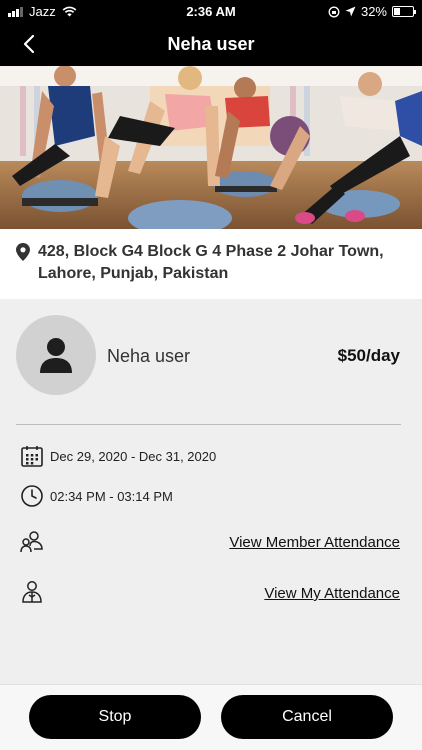 The width and height of the screenshot is (422, 750). Describe the element at coordinates (31, 542) in the screenshot. I see `group-icon` at that location.